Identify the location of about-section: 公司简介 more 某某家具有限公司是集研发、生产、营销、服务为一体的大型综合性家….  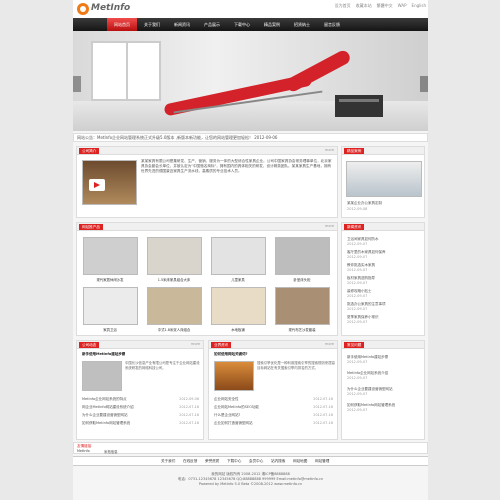
(207, 182).